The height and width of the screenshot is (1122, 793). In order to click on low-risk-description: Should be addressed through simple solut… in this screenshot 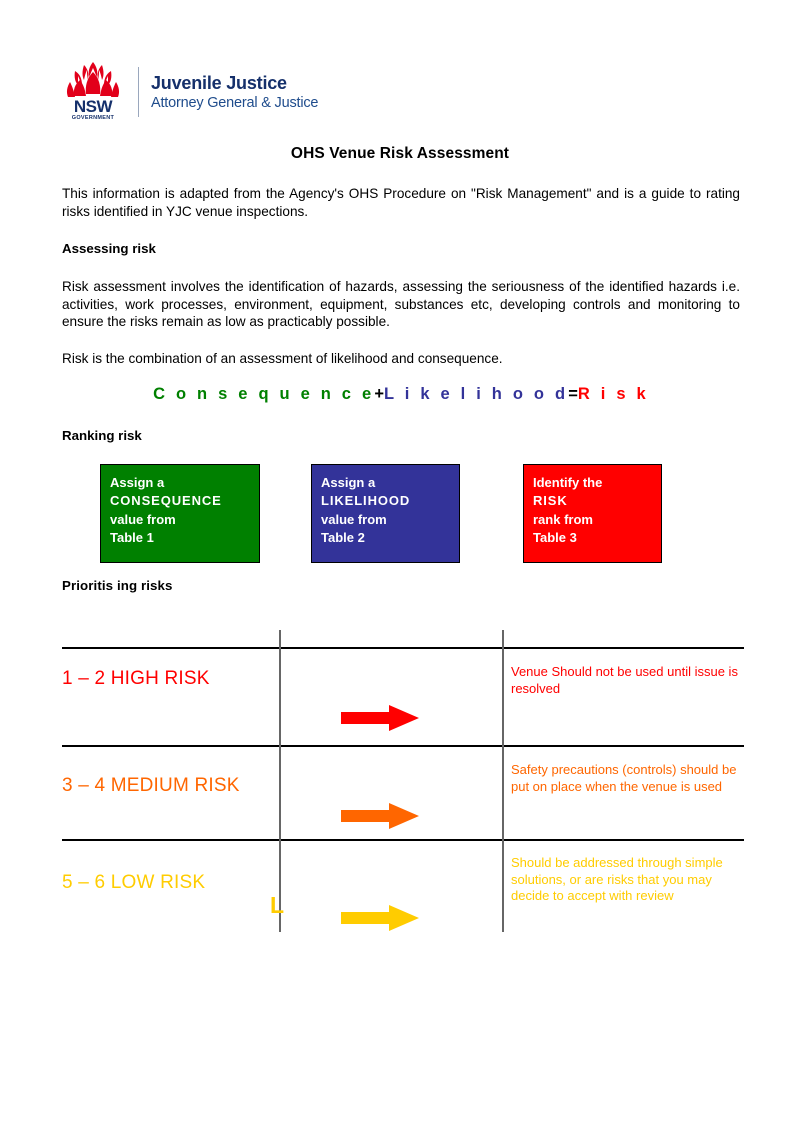, I will do `click(617, 879)`.